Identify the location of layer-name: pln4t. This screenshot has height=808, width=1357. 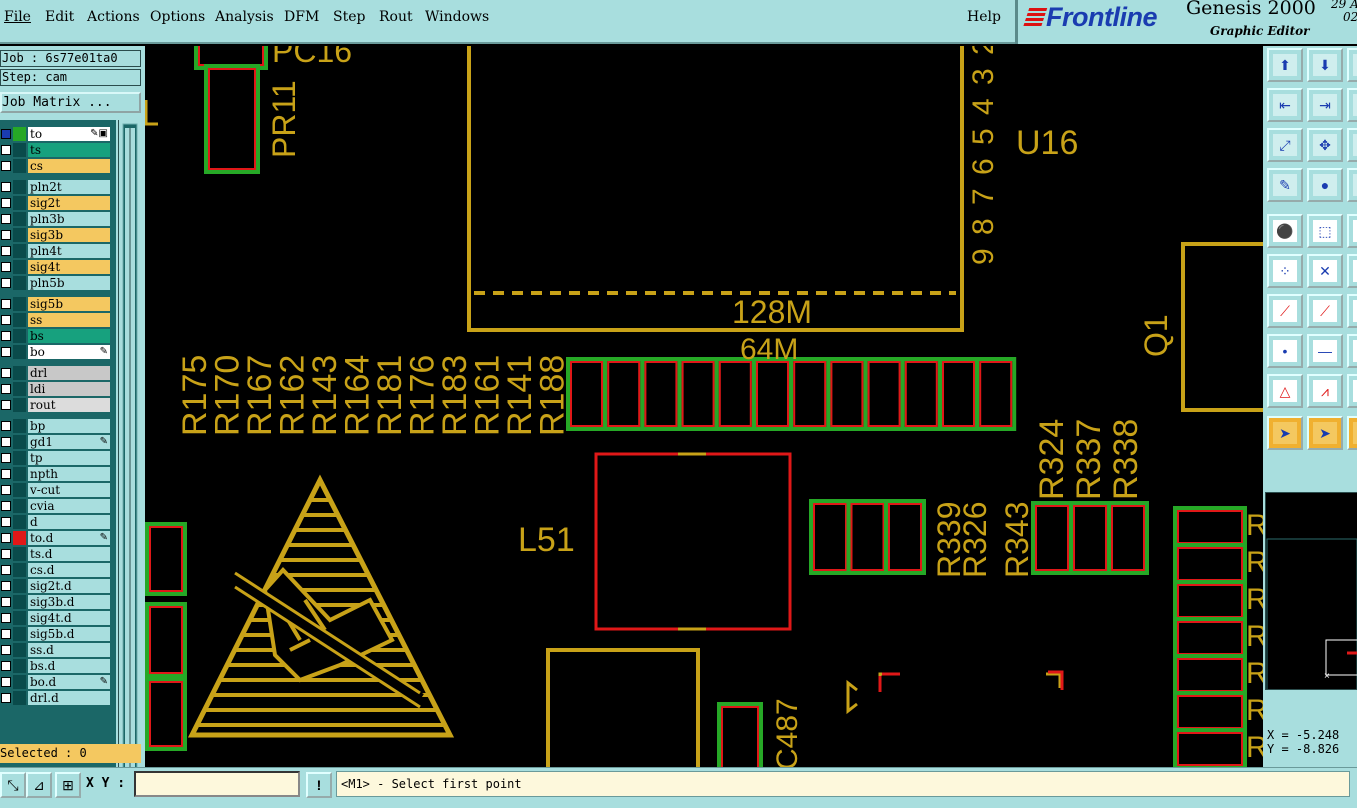
(69, 251).